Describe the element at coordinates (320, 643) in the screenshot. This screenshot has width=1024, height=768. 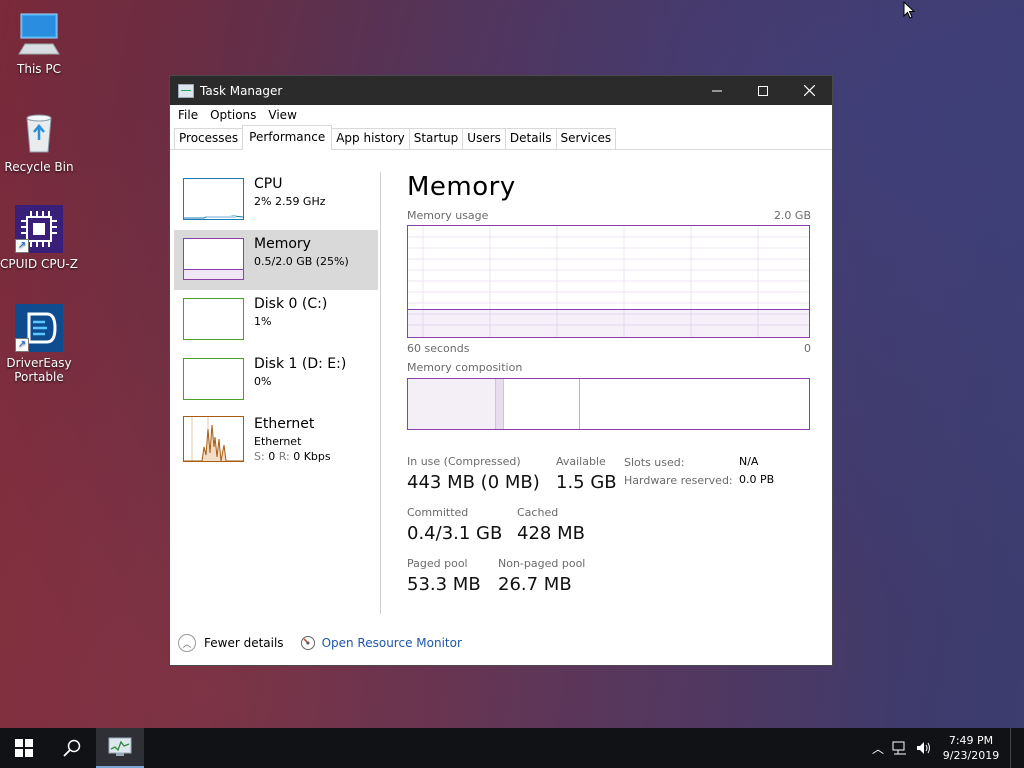
I see `footer: ︿ Fewer details Open Resource Monitor` at that location.